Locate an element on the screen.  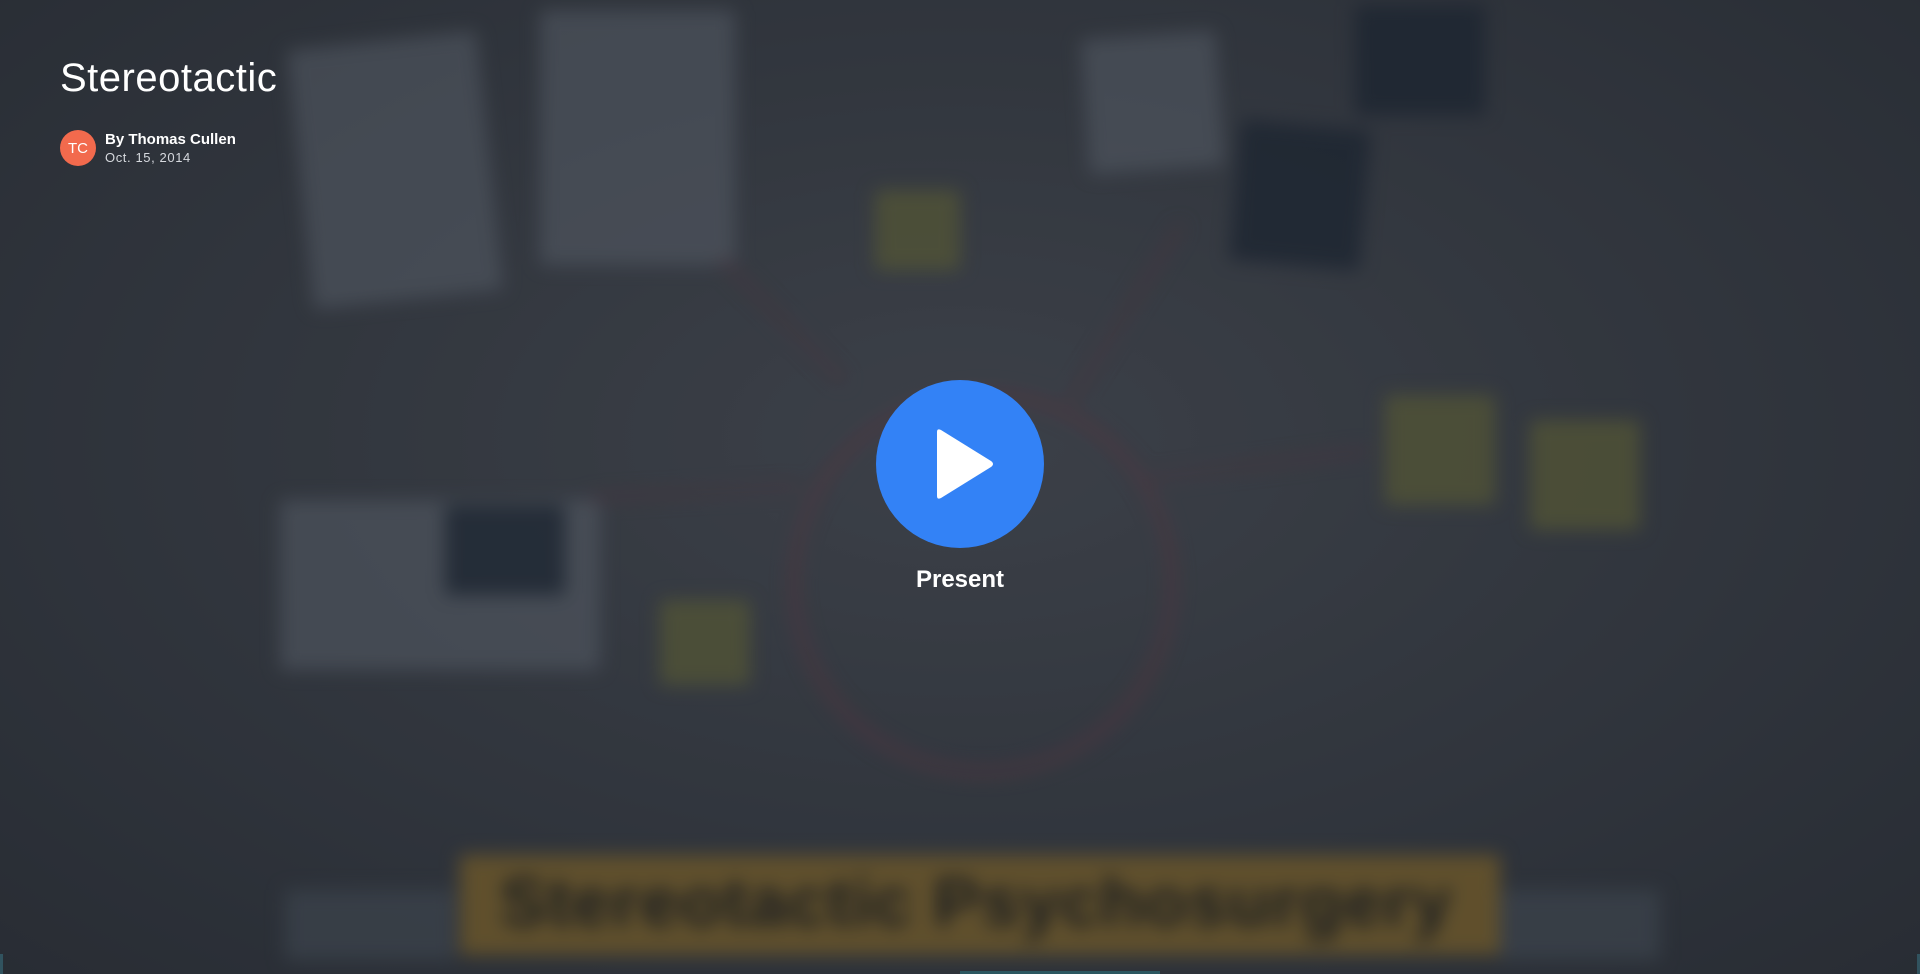
author-name: By Thomas Cullen is located at coordinates (170, 140).